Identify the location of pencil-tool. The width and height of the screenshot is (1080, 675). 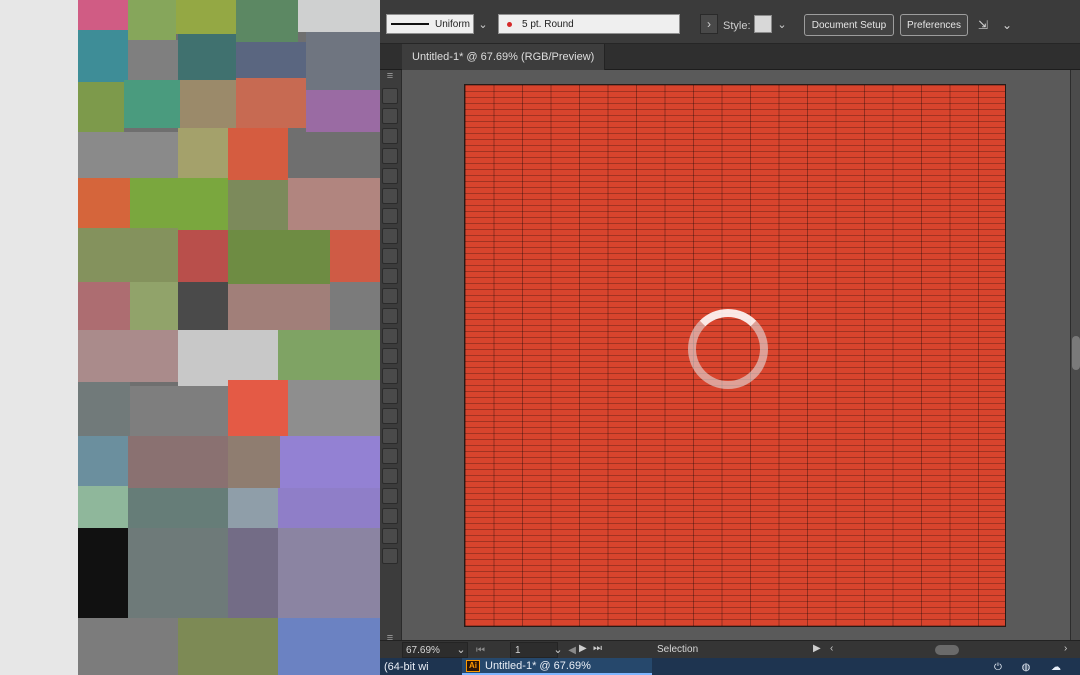
(390, 256).